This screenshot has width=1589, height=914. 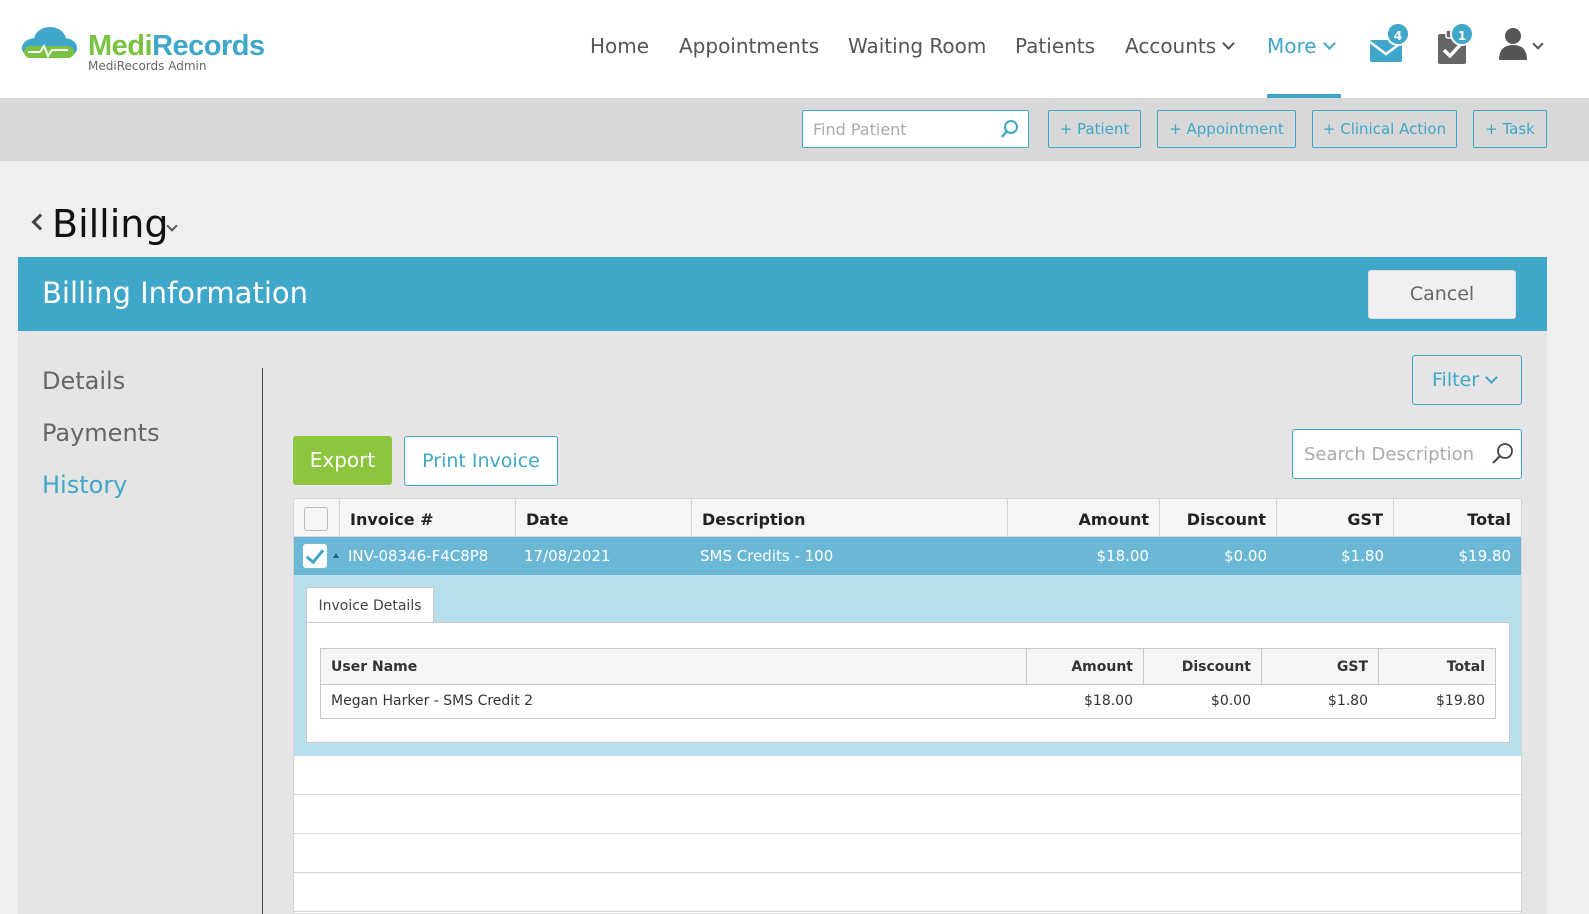 What do you see at coordinates (567, 556) in the screenshot?
I see `cell-date: 17/08/2021` at bounding box center [567, 556].